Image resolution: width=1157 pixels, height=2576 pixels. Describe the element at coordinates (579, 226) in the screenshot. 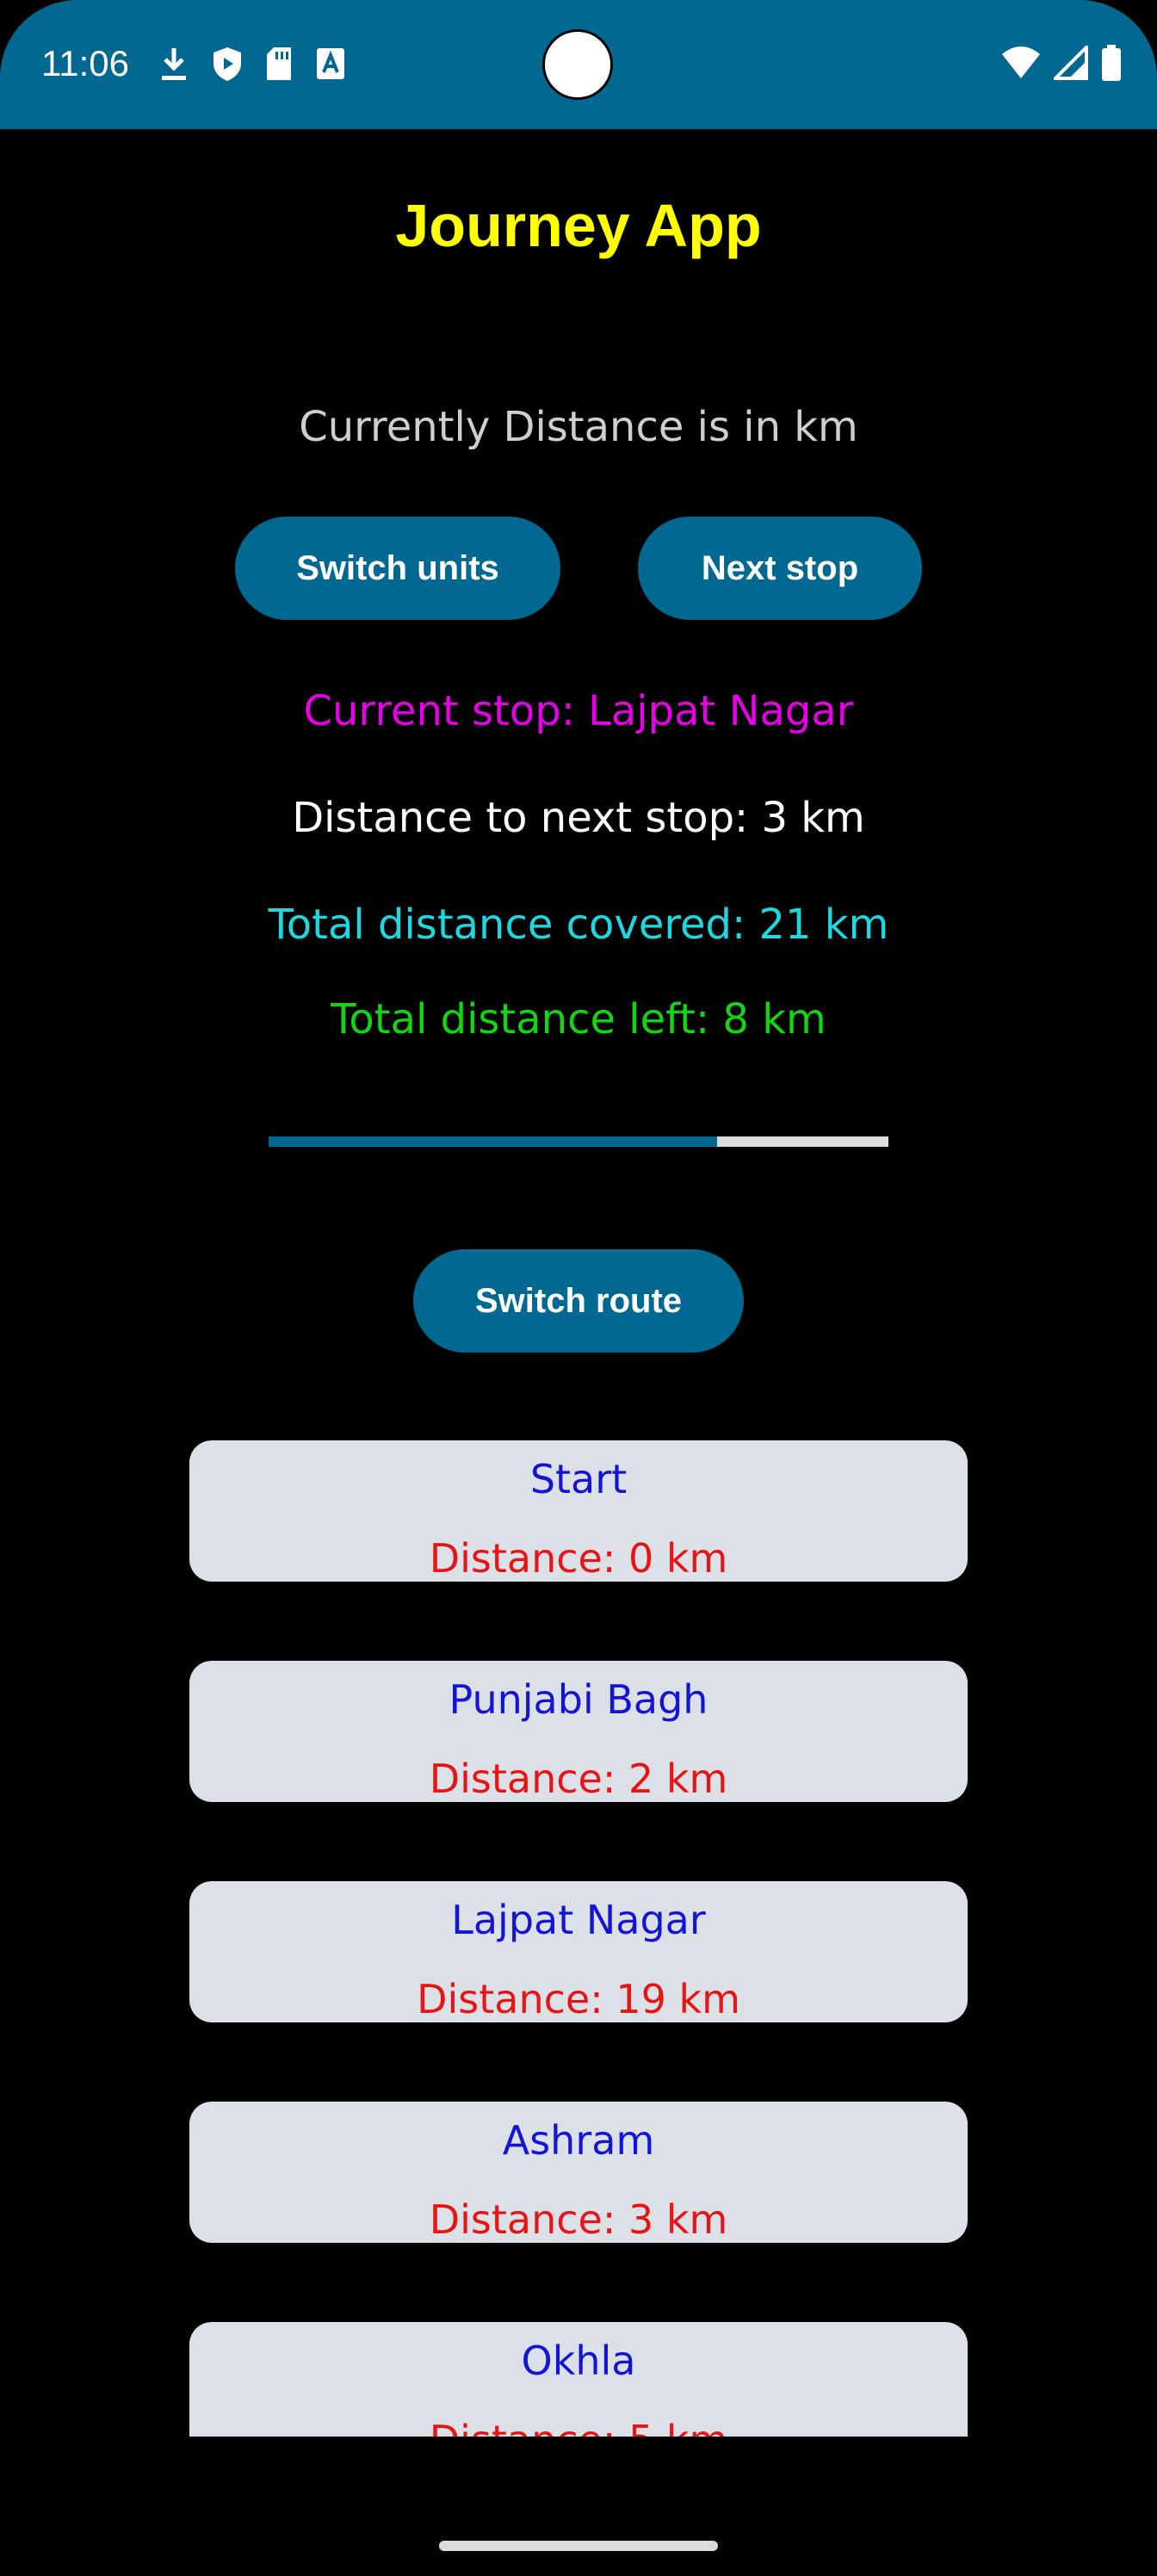

I see `app-title: Journey App` at that location.